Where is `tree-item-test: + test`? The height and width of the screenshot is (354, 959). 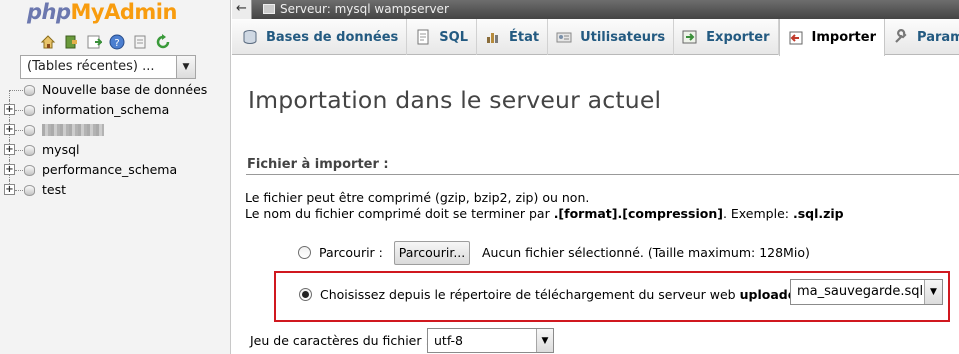 tree-item-test: + test is located at coordinates (115, 190).